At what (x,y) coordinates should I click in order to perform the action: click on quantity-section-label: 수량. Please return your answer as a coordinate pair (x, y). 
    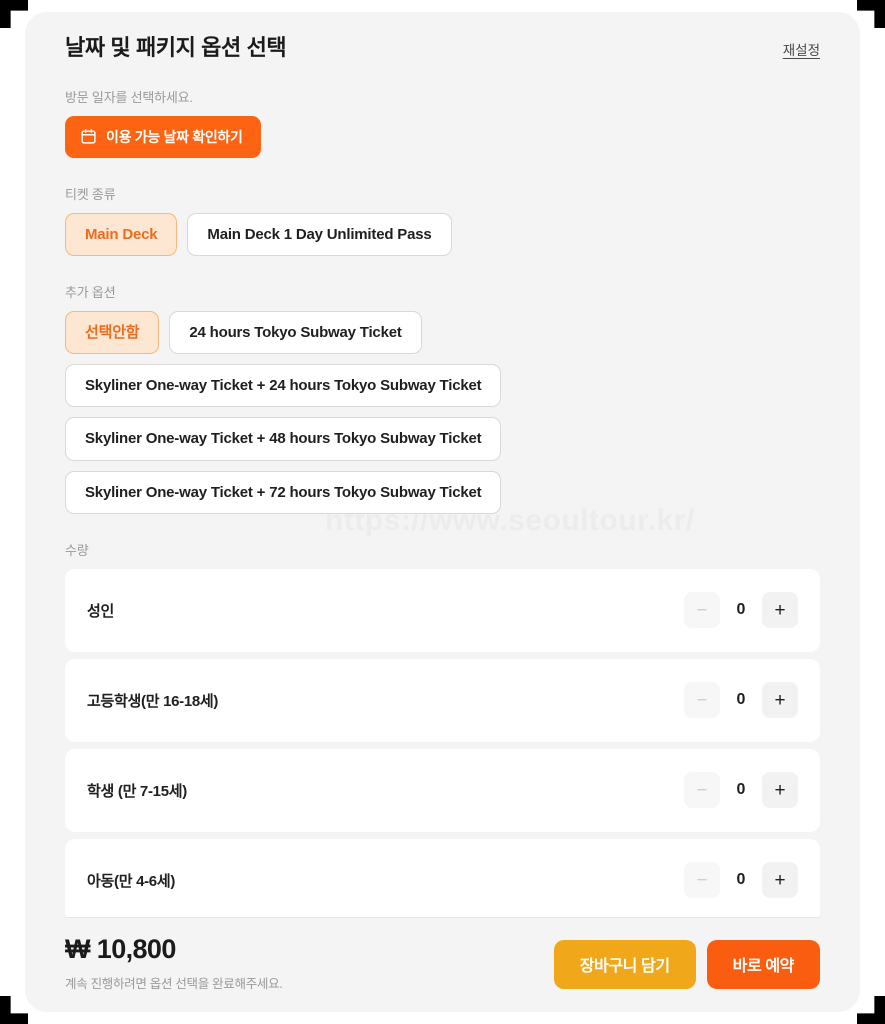
    Looking at the image, I should click on (77, 550).